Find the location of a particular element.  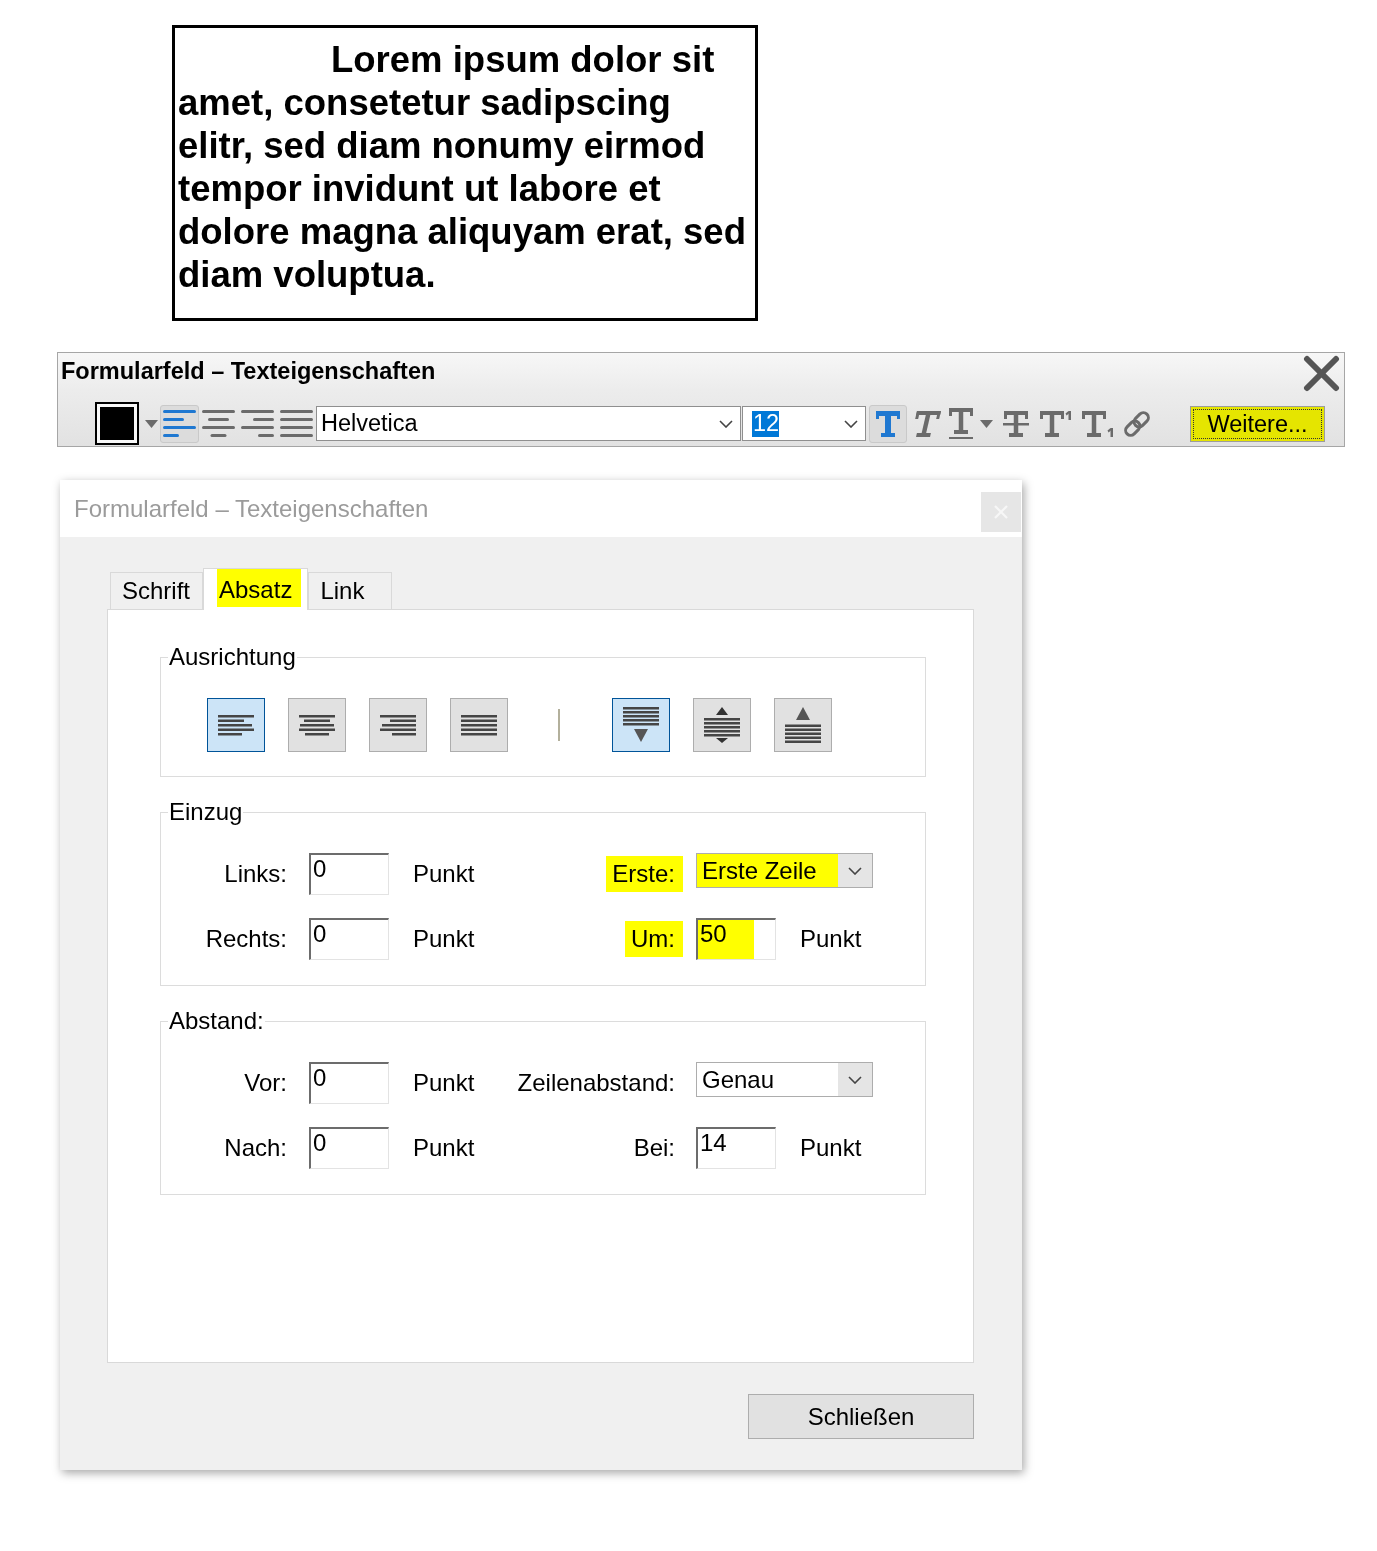

valign-top-button is located at coordinates (641, 725).